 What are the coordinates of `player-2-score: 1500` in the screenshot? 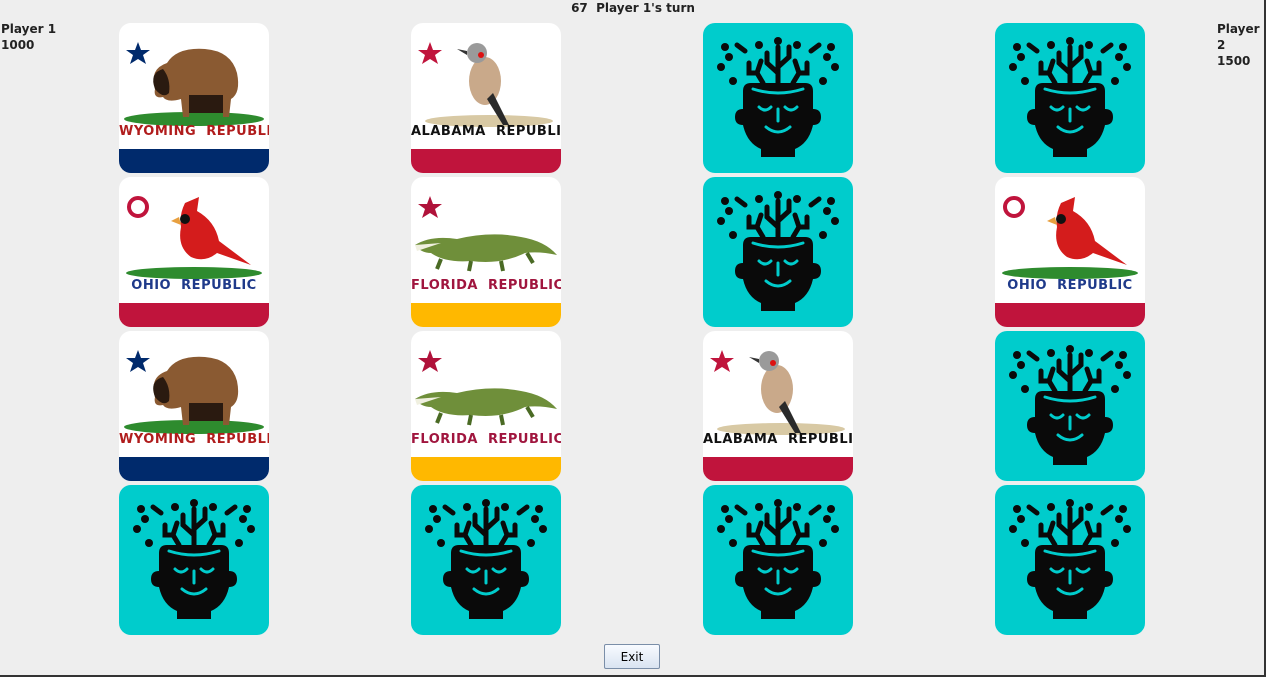 It's located at (1234, 61).